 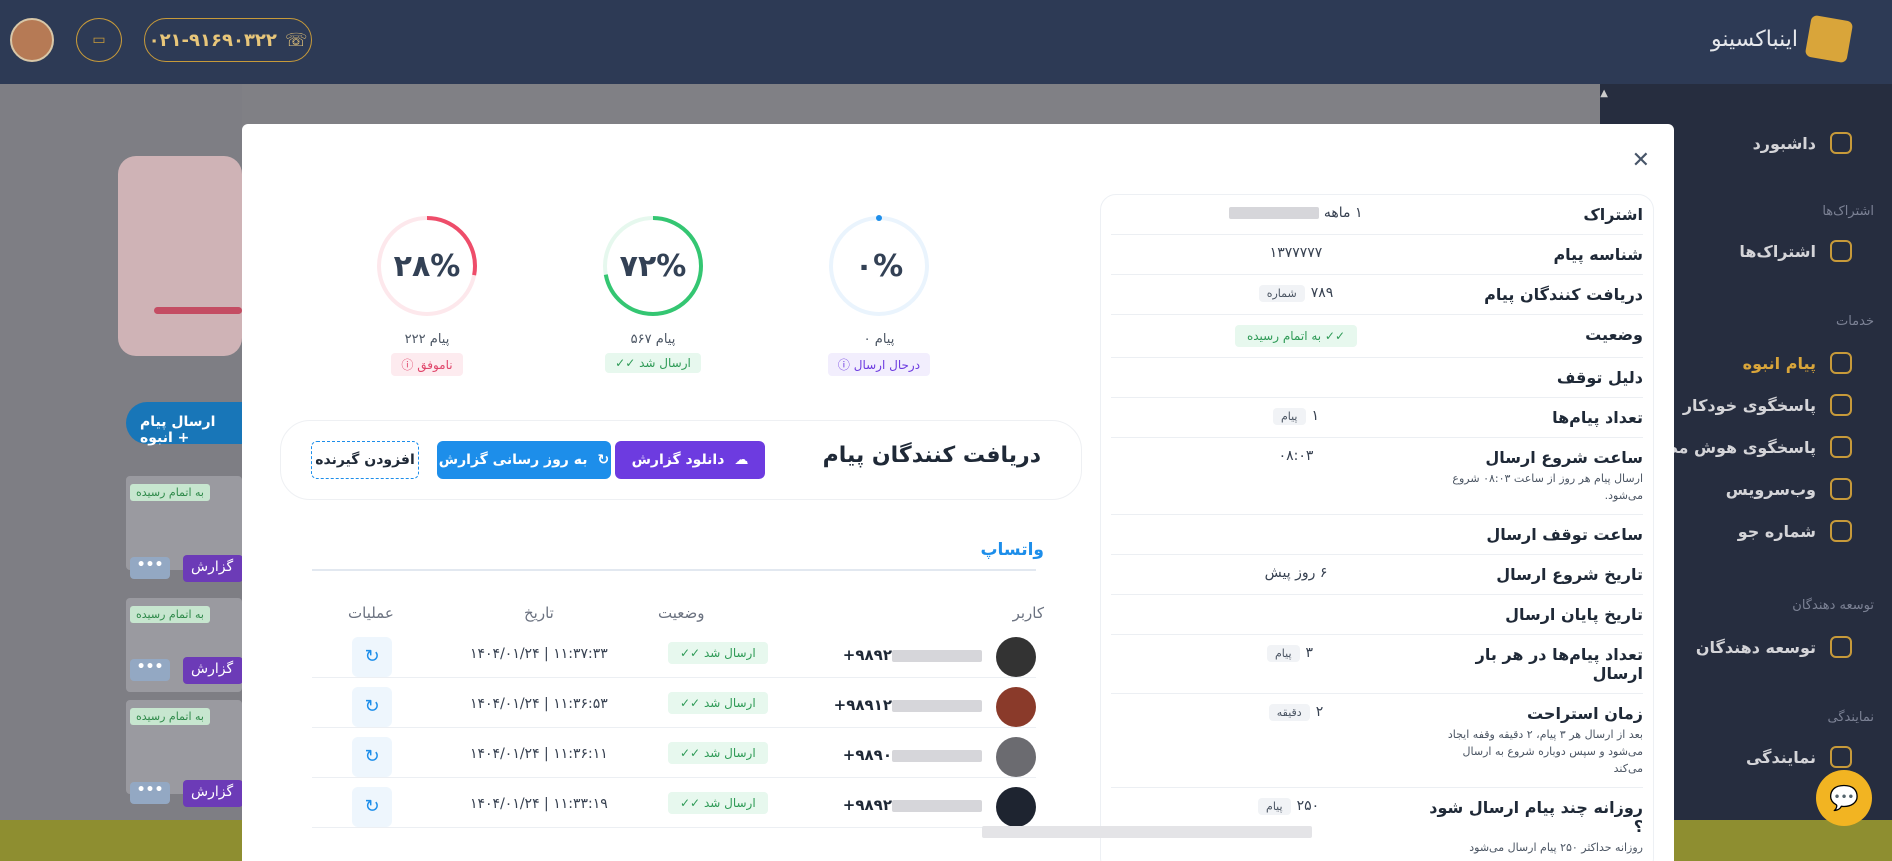 I want to click on info-row-msg-id: شناسه پیام ۱۳۷۷۷۷۷, so click(x=1377, y=255).